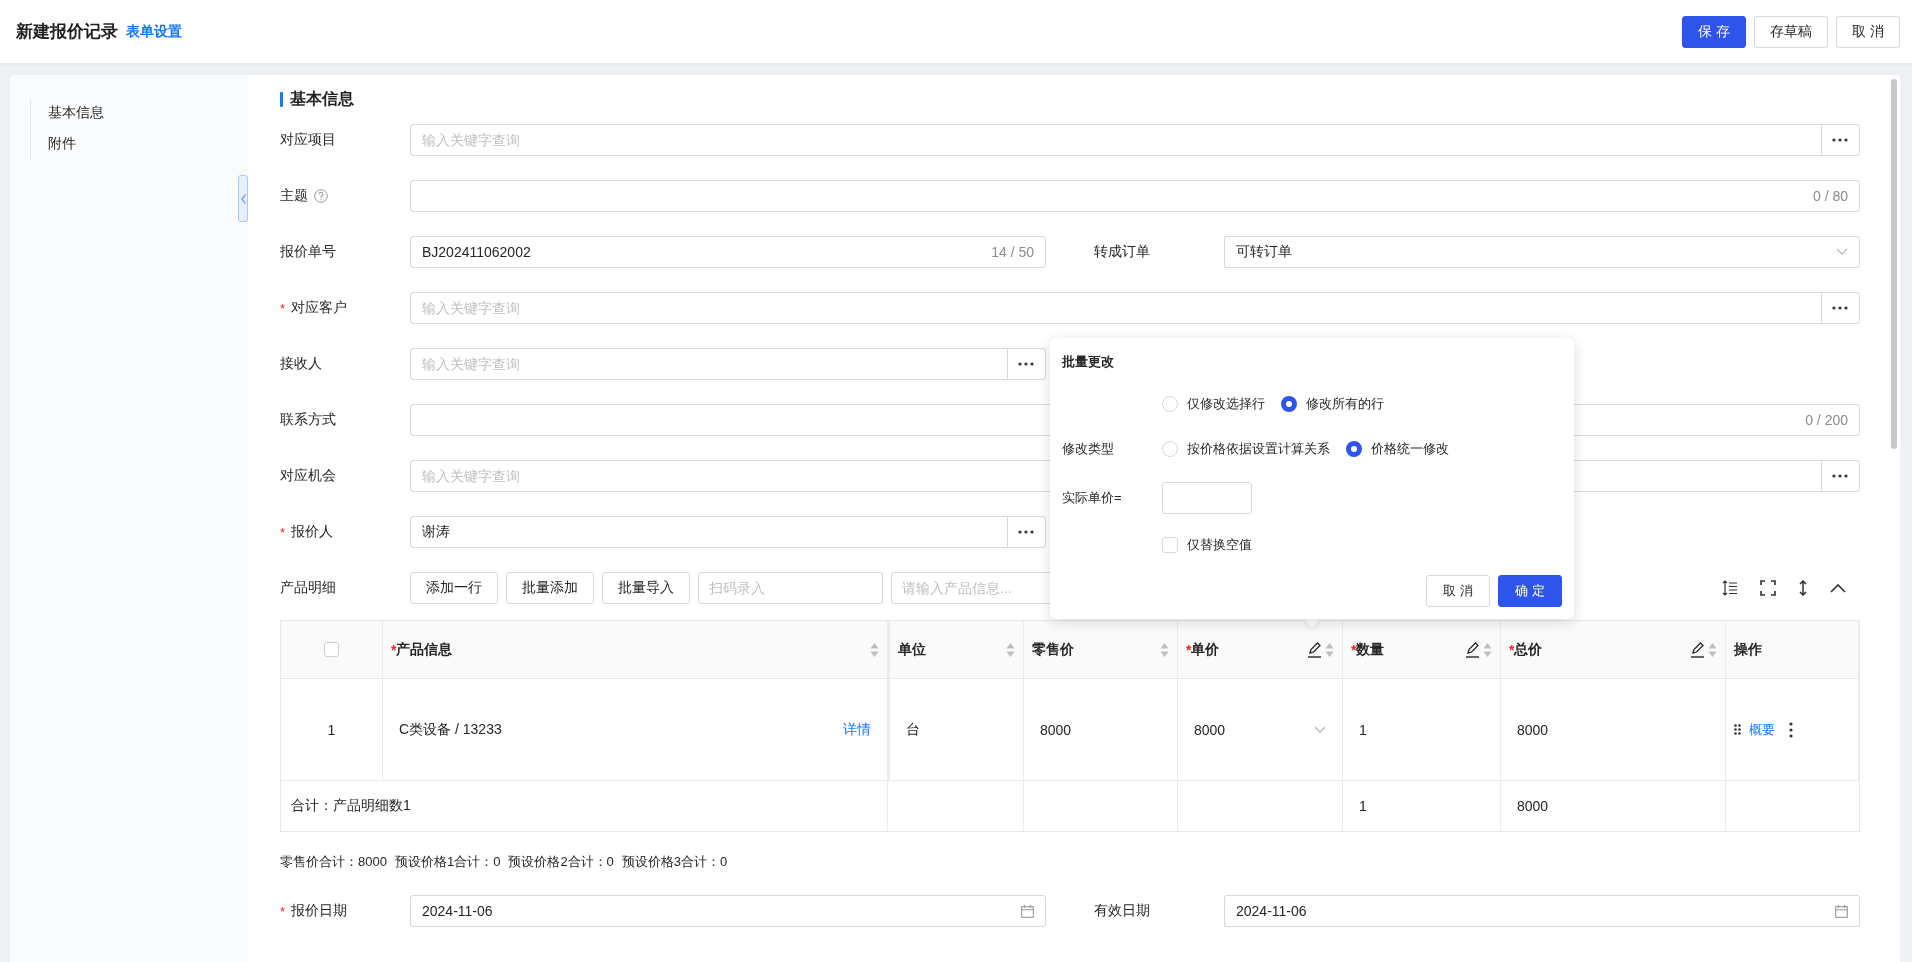 The width and height of the screenshot is (1912, 962). What do you see at coordinates (1410, 449) in the screenshot?
I see `radio-label: 价格统一修改` at bounding box center [1410, 449].